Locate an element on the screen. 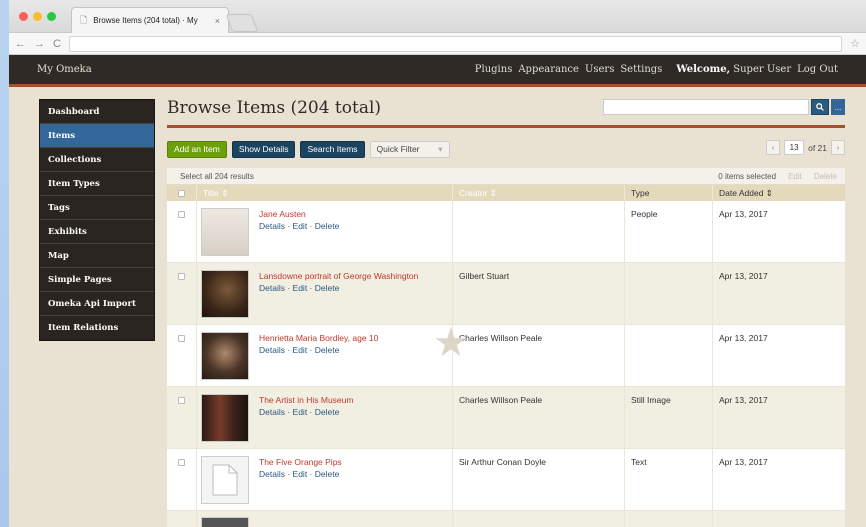 The width and height of the screenshot is (866, 527). table-header: Title ⇕ Creator ⇕ Type Date Added ⇕ is located at coordinates (506, 193).